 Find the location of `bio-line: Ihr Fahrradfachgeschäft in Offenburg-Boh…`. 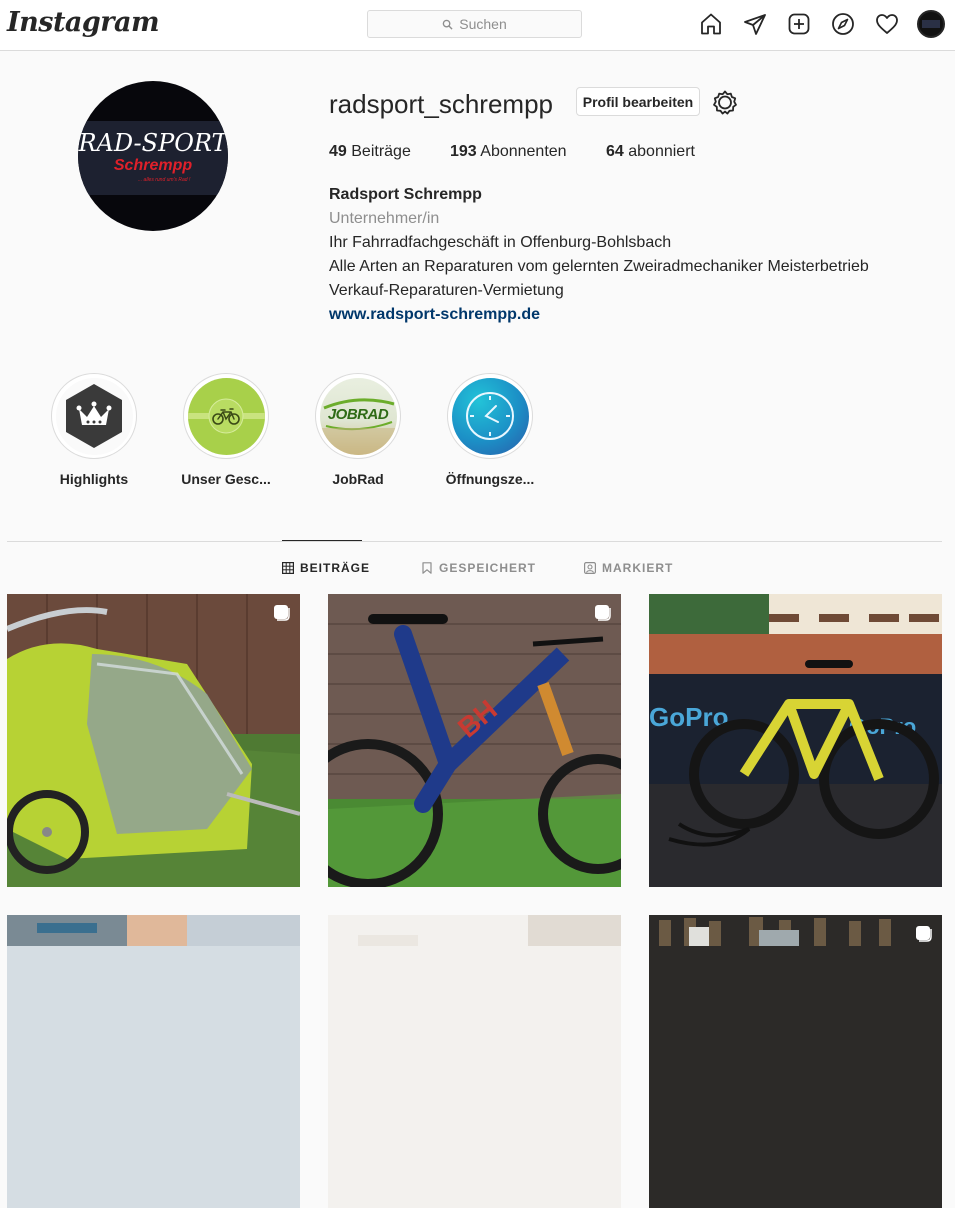

bio-line: Ihr Fahrradfachgeschäft in Offenburg-Boh… is located at coordinates (500, 242).